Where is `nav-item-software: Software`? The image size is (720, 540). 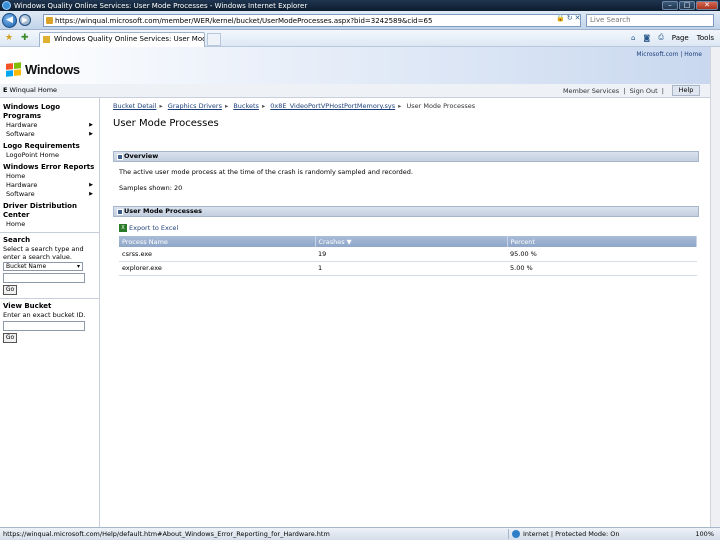
nav-item-software: Software is located at coordinates (49, 134).